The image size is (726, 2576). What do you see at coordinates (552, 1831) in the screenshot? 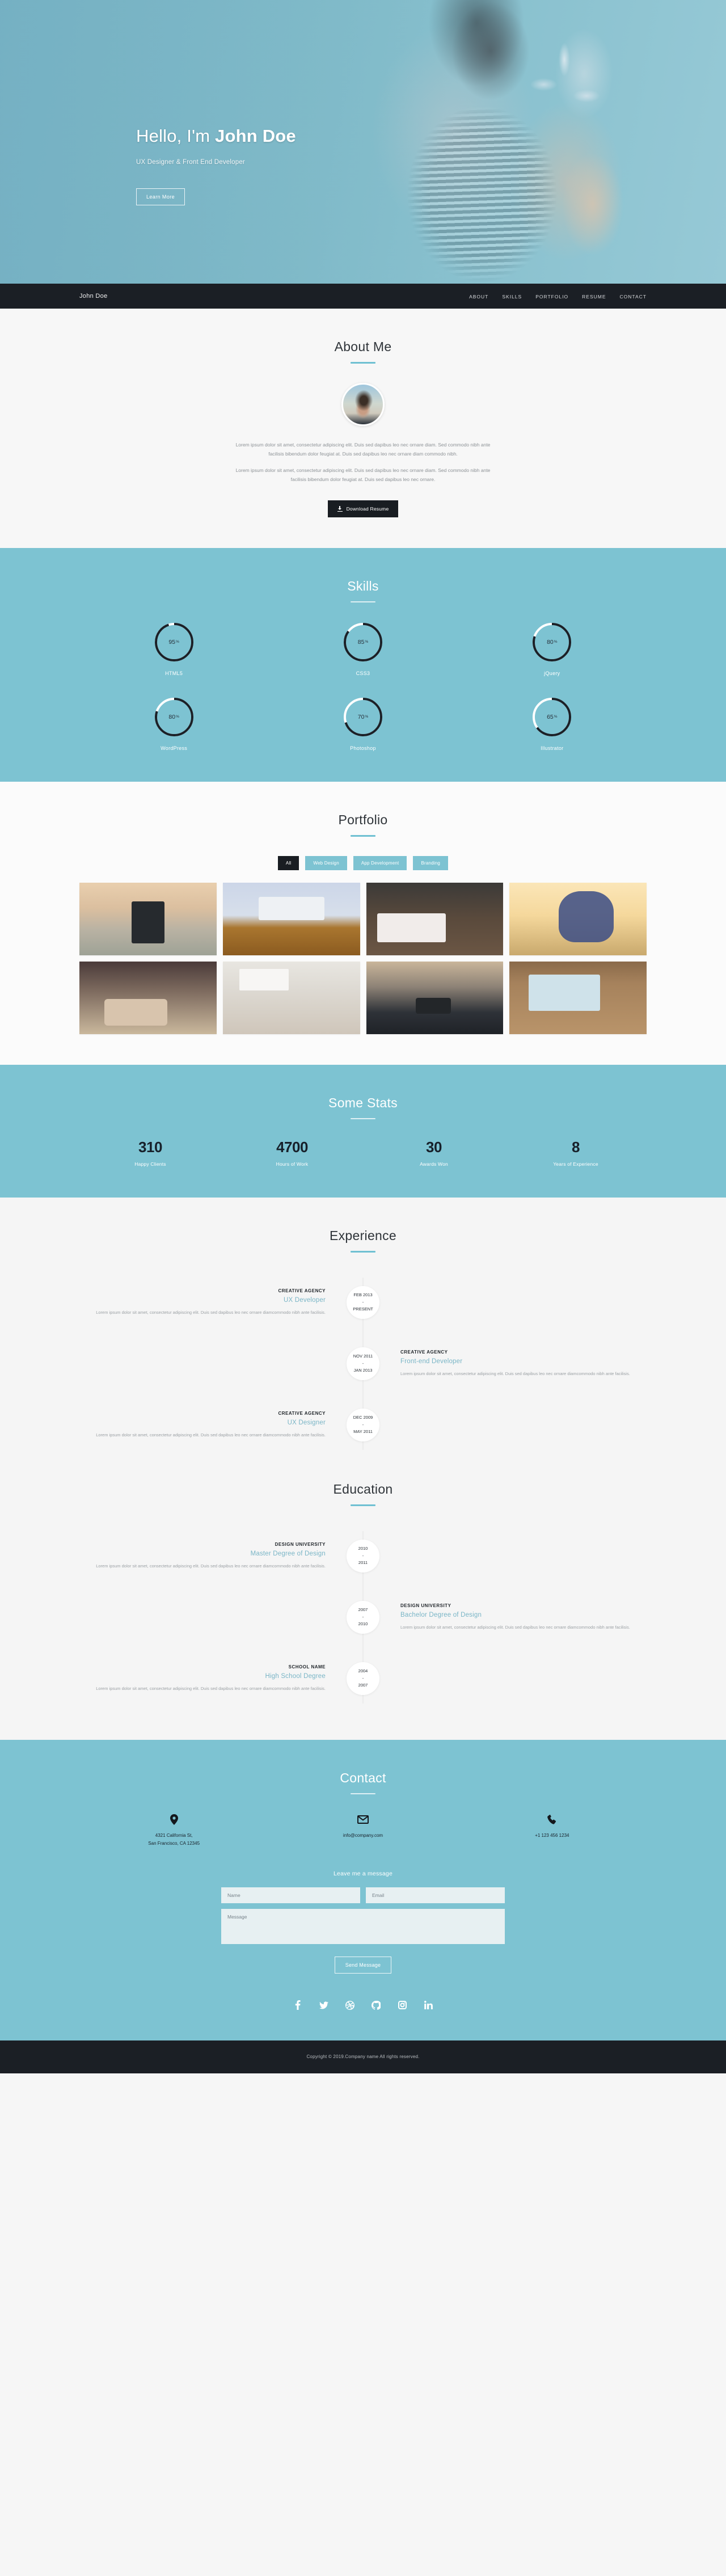
I see `contact-phone: +1 123 456 1234` at bounding box center [552, 1831].